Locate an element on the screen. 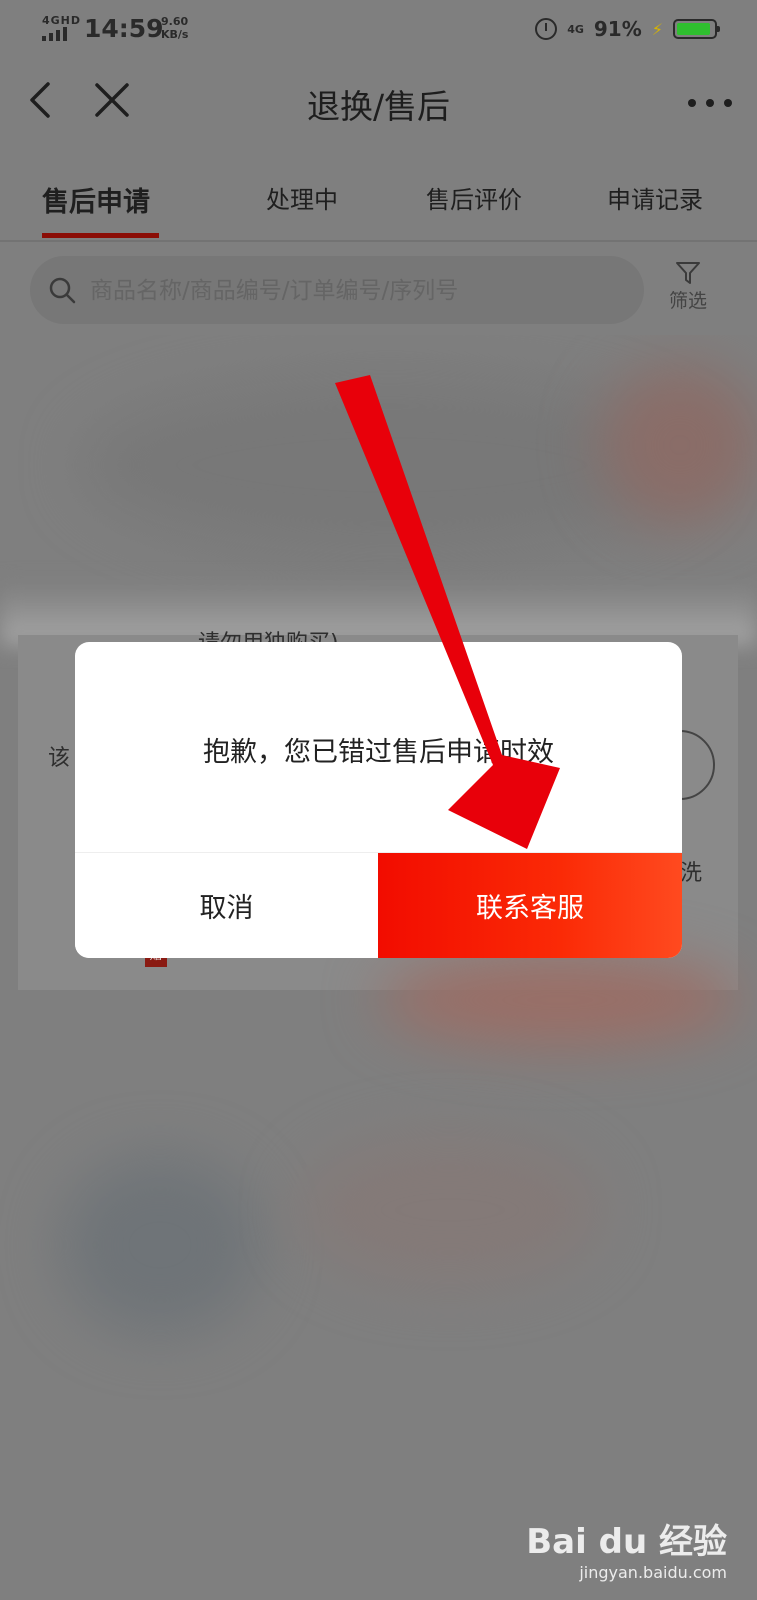 The image size is (757, 1600). tab-after-sale-review: 售后评价 is located at coordinates (474, 197).